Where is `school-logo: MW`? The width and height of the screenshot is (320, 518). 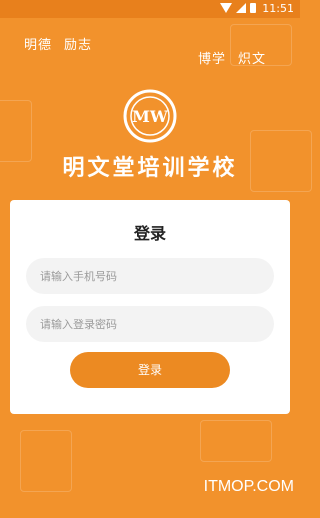
school-logo: MW is located at coordinates (150, 116).